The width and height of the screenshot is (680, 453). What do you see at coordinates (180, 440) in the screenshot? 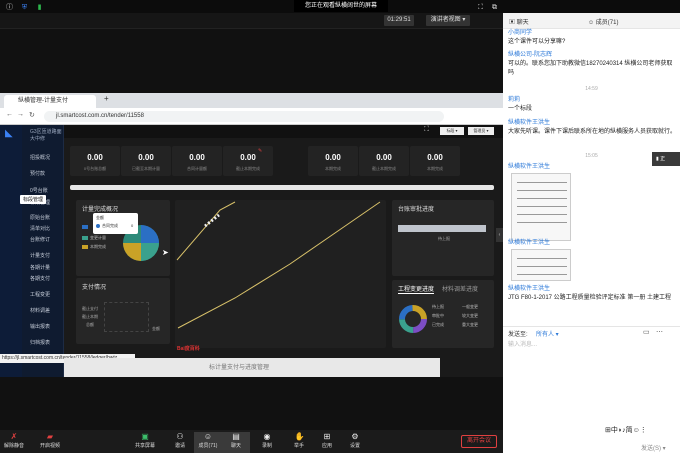
I see `toolbar-item-invite: ⚇ 邀请` at bounding box center [180, 440].